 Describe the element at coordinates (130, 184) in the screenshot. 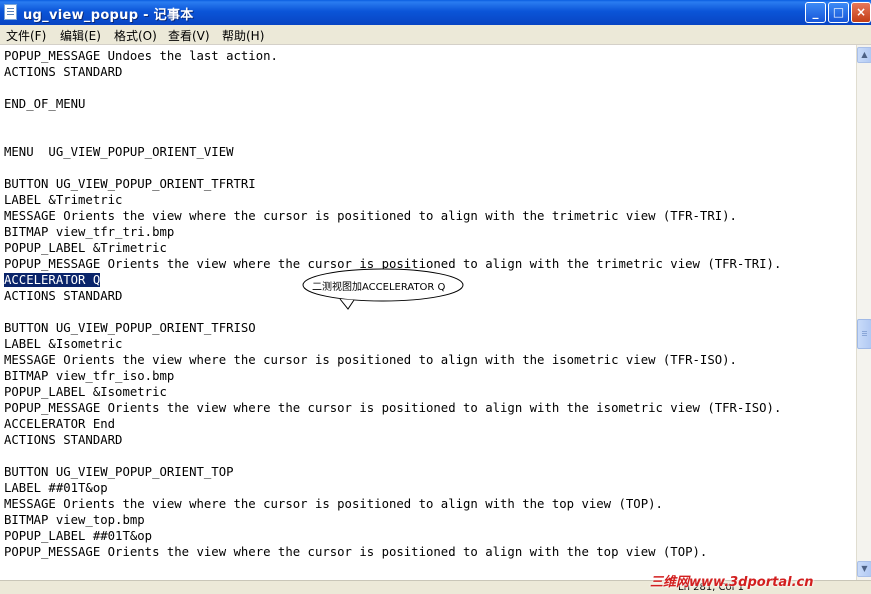

I see `text-line: BUTTON UG_VIEW_POPUP_ORIENT_TFRTRI` at that location.